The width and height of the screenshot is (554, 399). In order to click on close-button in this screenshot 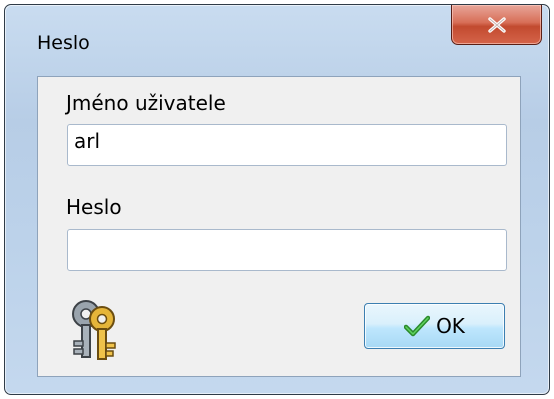, I will do `click(496, 25)`.